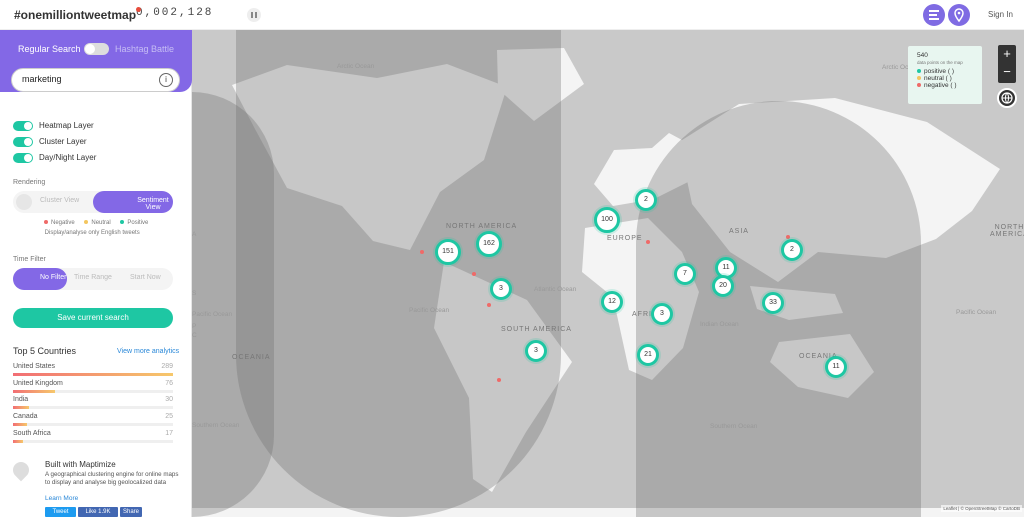 The height and width of the screenshot is (517, 1024). I want to click on share-button: Share, so click(131, 512).